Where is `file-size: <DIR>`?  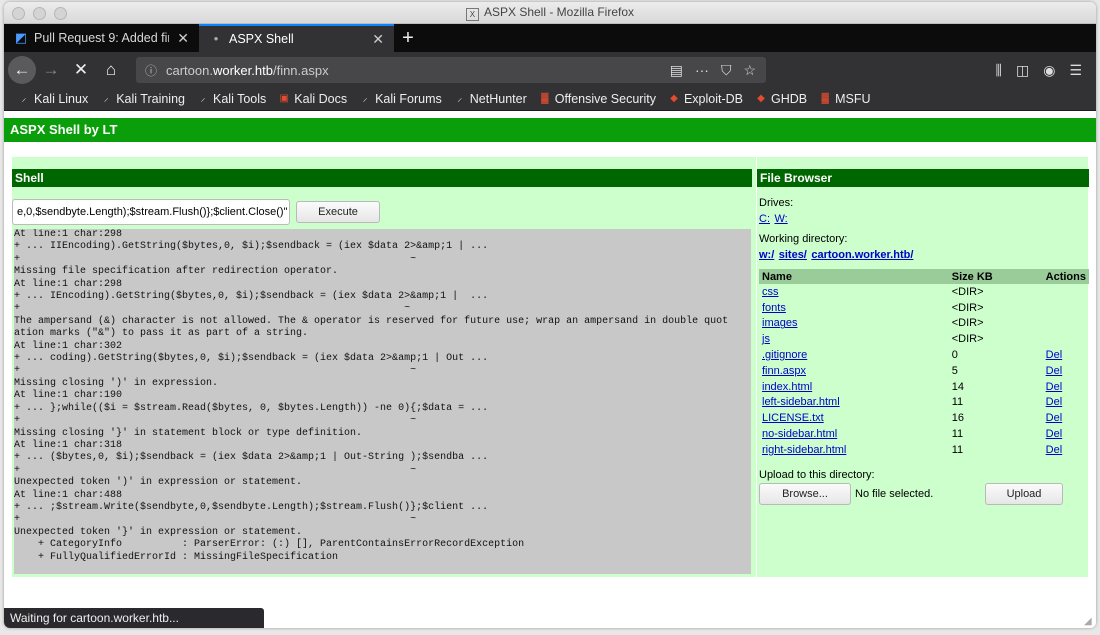
file-size: <DIR> is located at coordinates (967, 339).